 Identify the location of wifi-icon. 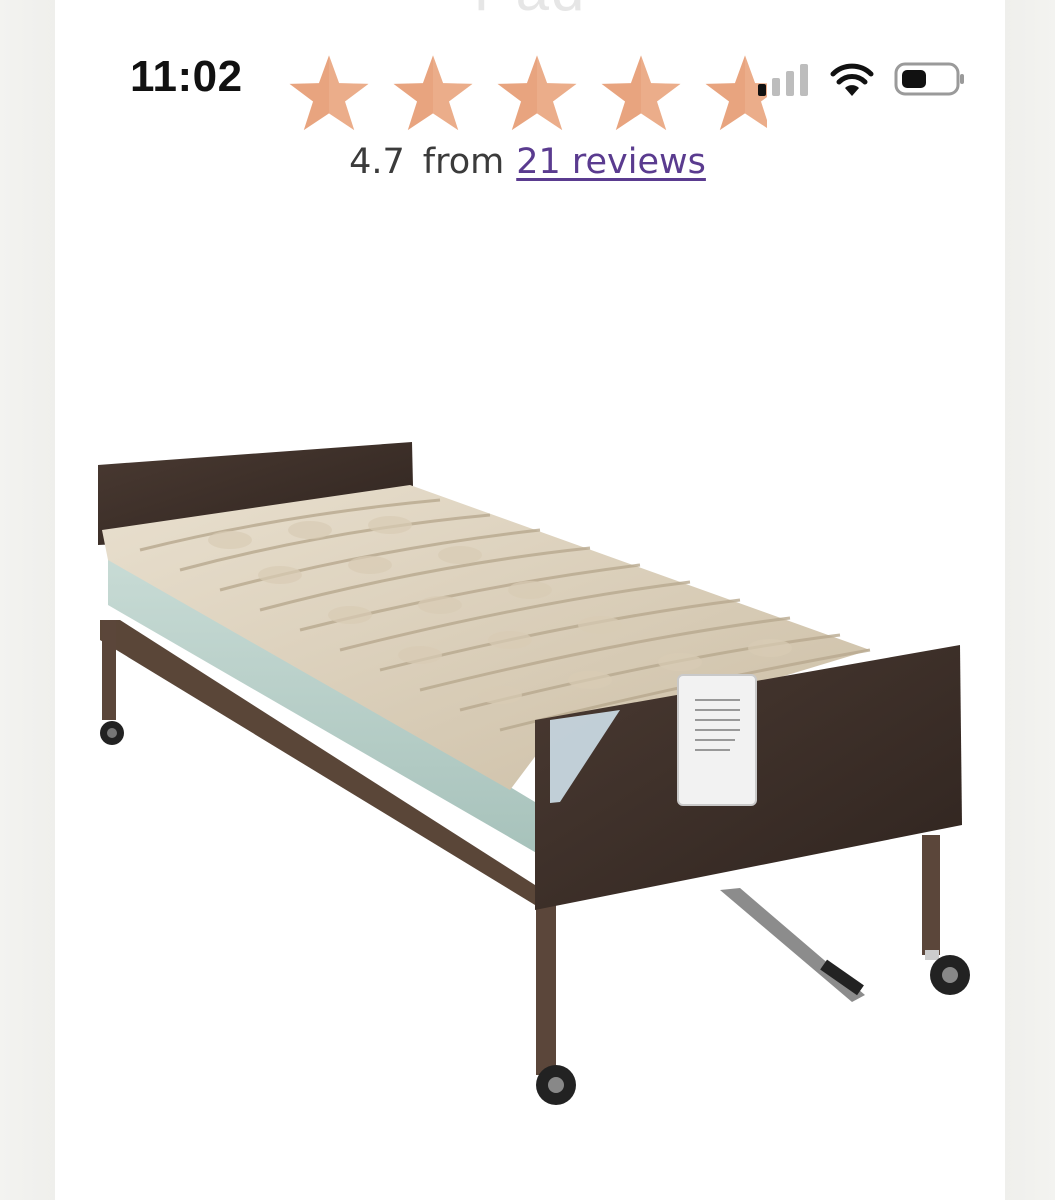
(852, 79).